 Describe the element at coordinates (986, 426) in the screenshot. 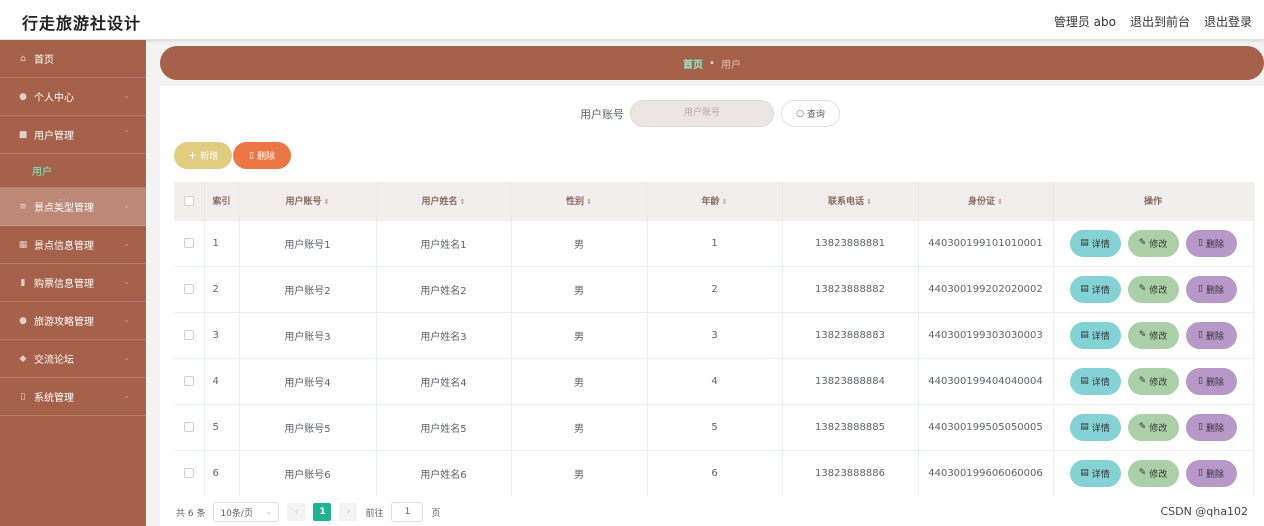

I see `cell-id-card: 440300199505050005` at that location.